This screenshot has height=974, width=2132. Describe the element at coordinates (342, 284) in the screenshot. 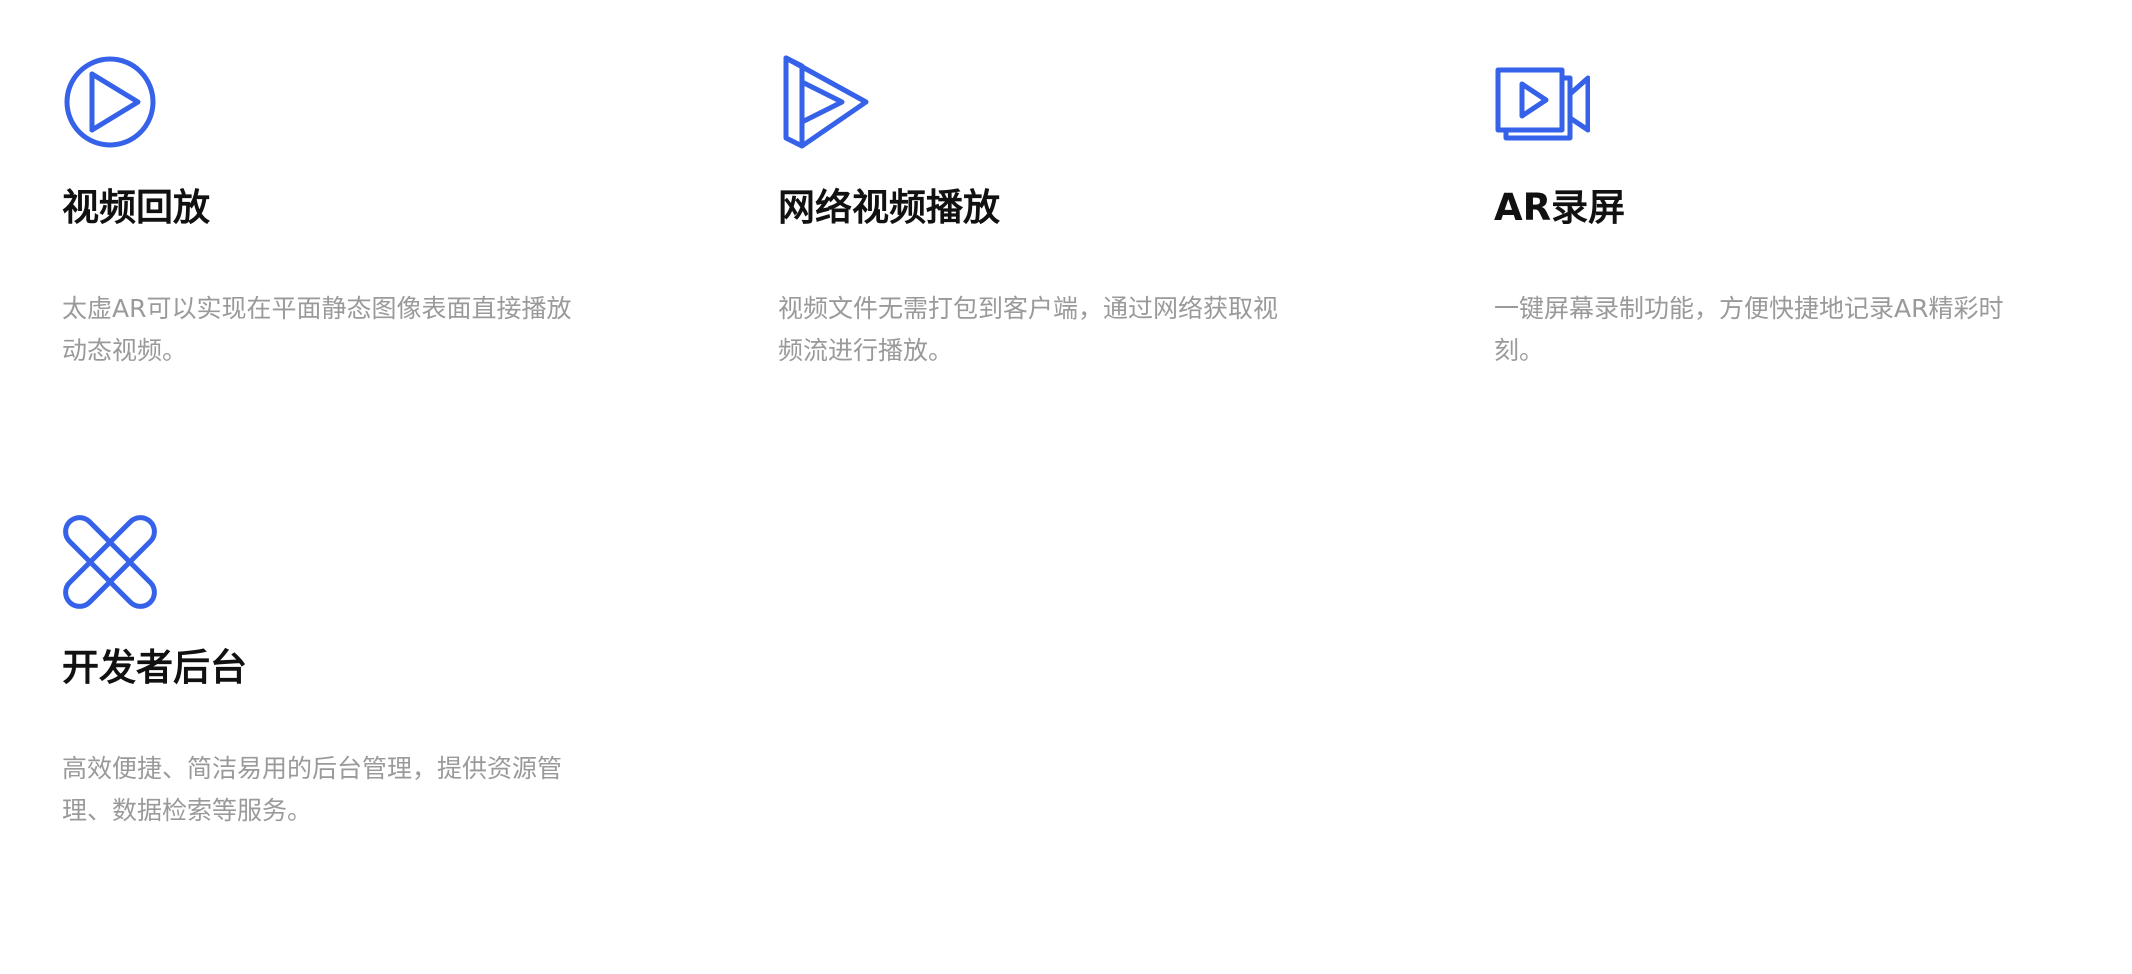

I see `feature-video-playback: 视频回放 太虚AR可以实现在平面静态图像表面直接播放动态视频。` at that location.